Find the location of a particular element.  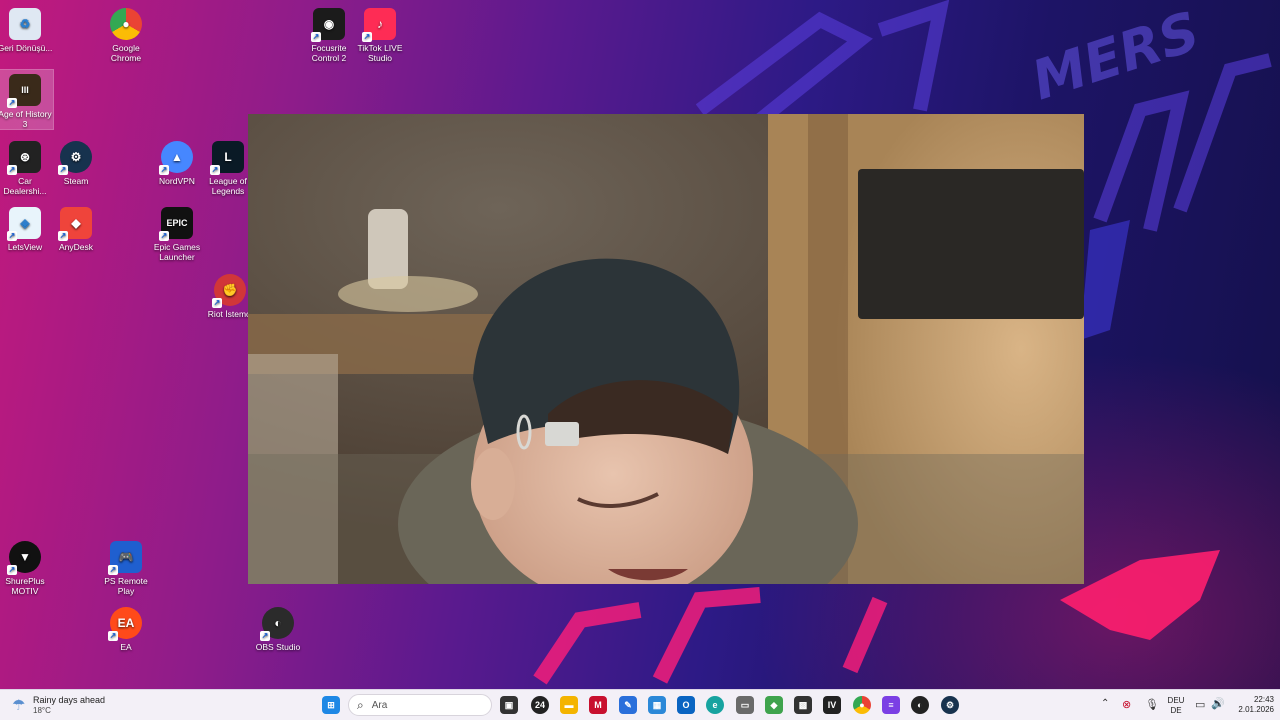

tray-overflow-chevron-icon: ⌃ is located at coordinates (1105, 703).